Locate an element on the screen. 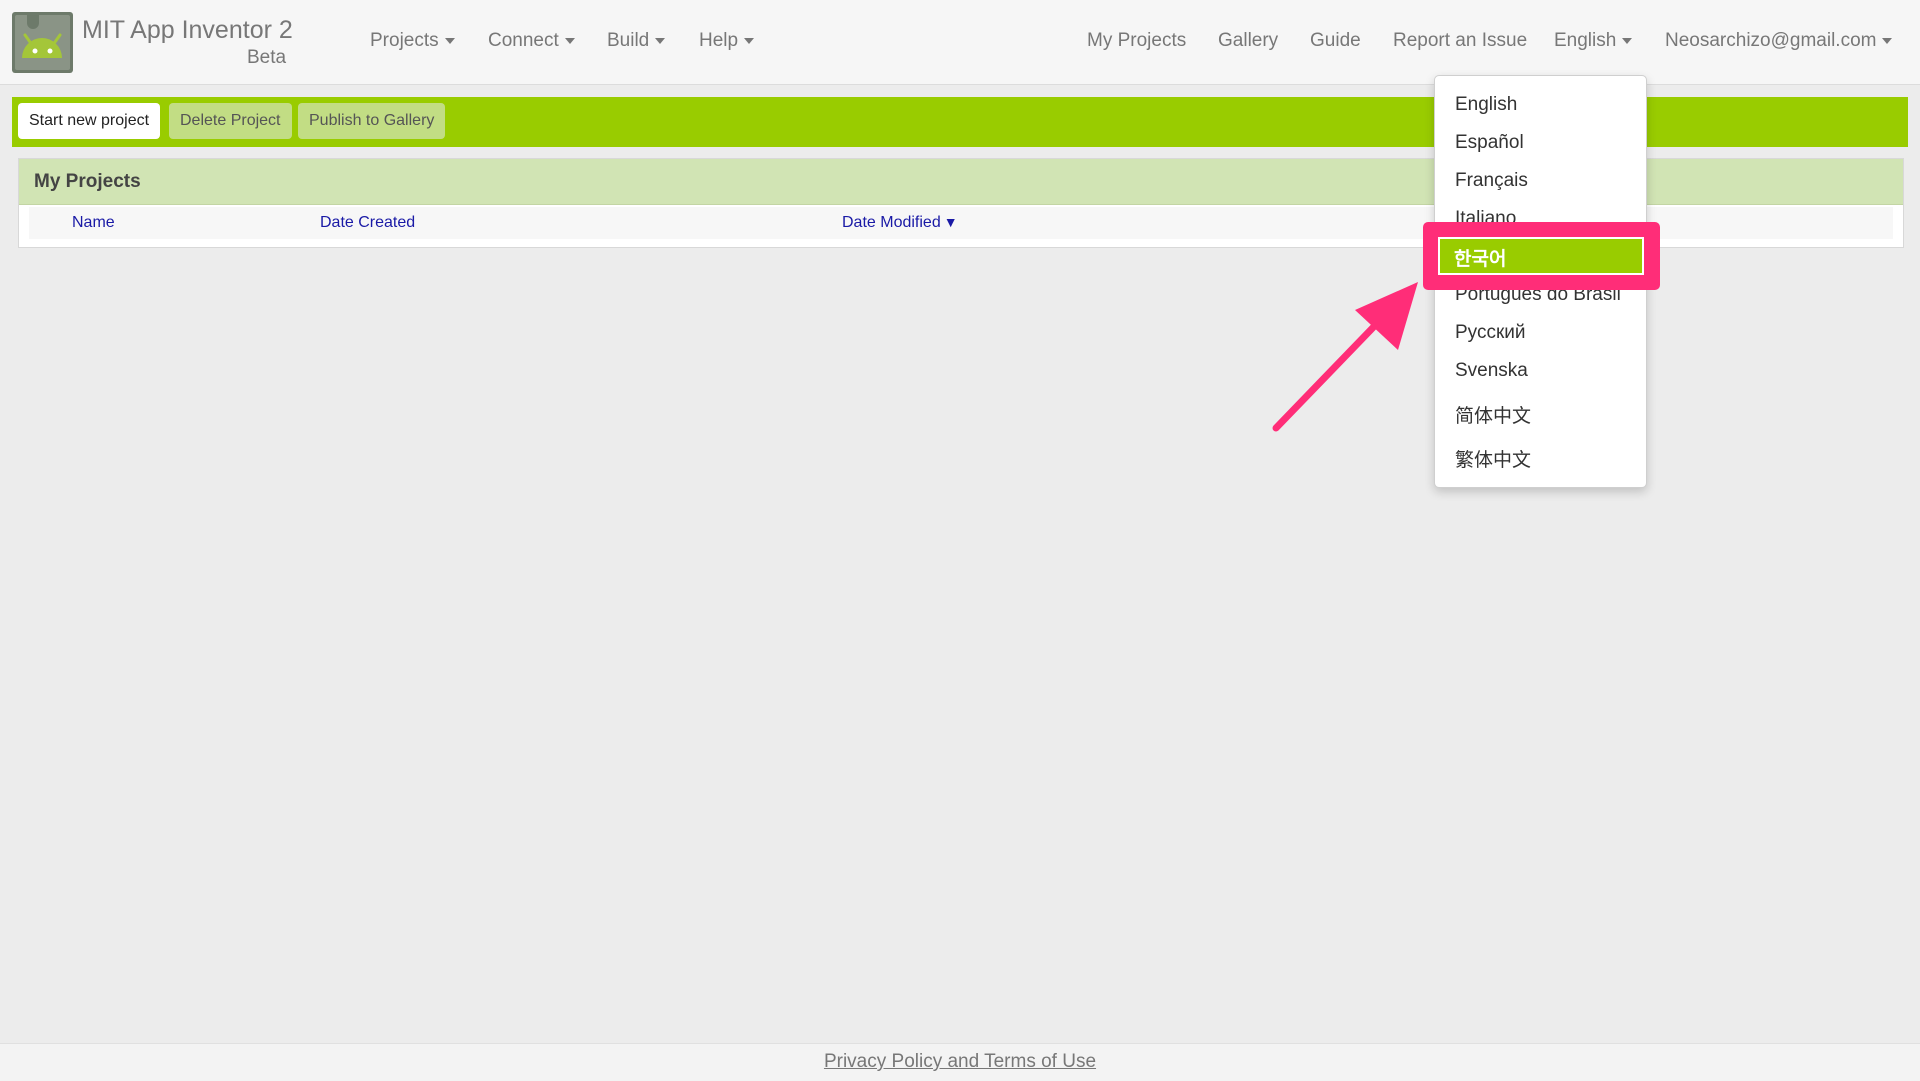 This screenshot has width=1920, height=1081. menu-build: Build is located at coordinates (636, 41).